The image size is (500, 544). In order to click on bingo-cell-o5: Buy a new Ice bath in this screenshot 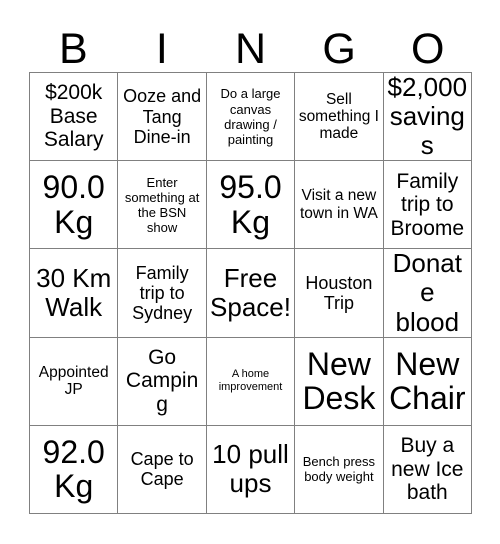, I will do `click(427, 469)`.